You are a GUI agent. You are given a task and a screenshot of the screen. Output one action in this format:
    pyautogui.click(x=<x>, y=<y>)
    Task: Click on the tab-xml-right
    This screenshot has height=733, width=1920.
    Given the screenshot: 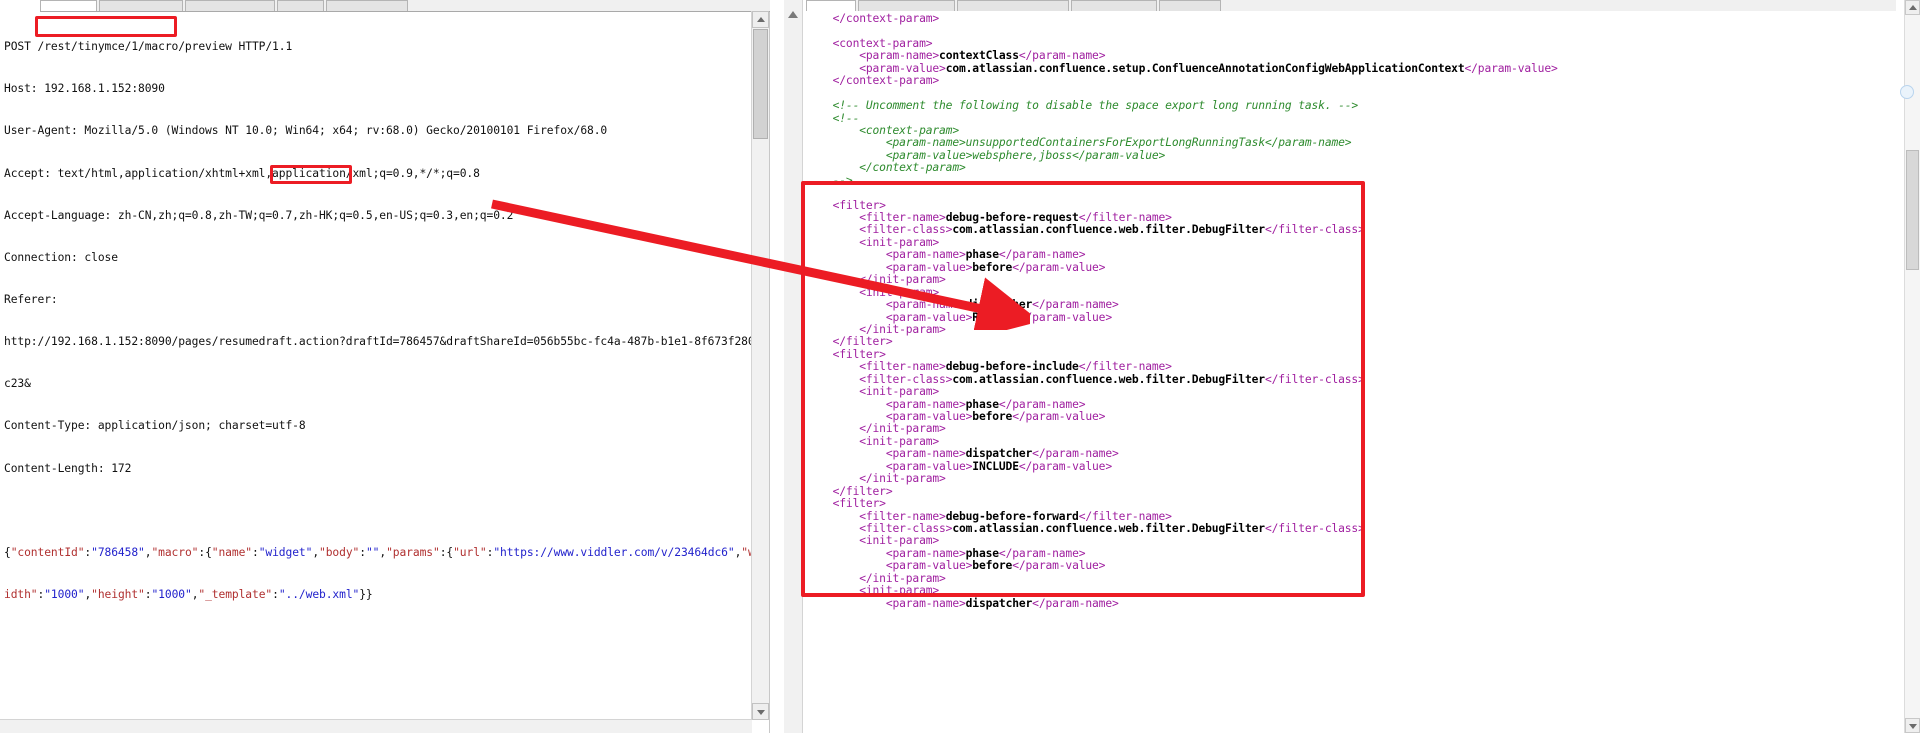 What is the action you would take?
    pyautogui.click(x=1190, y=5)
    